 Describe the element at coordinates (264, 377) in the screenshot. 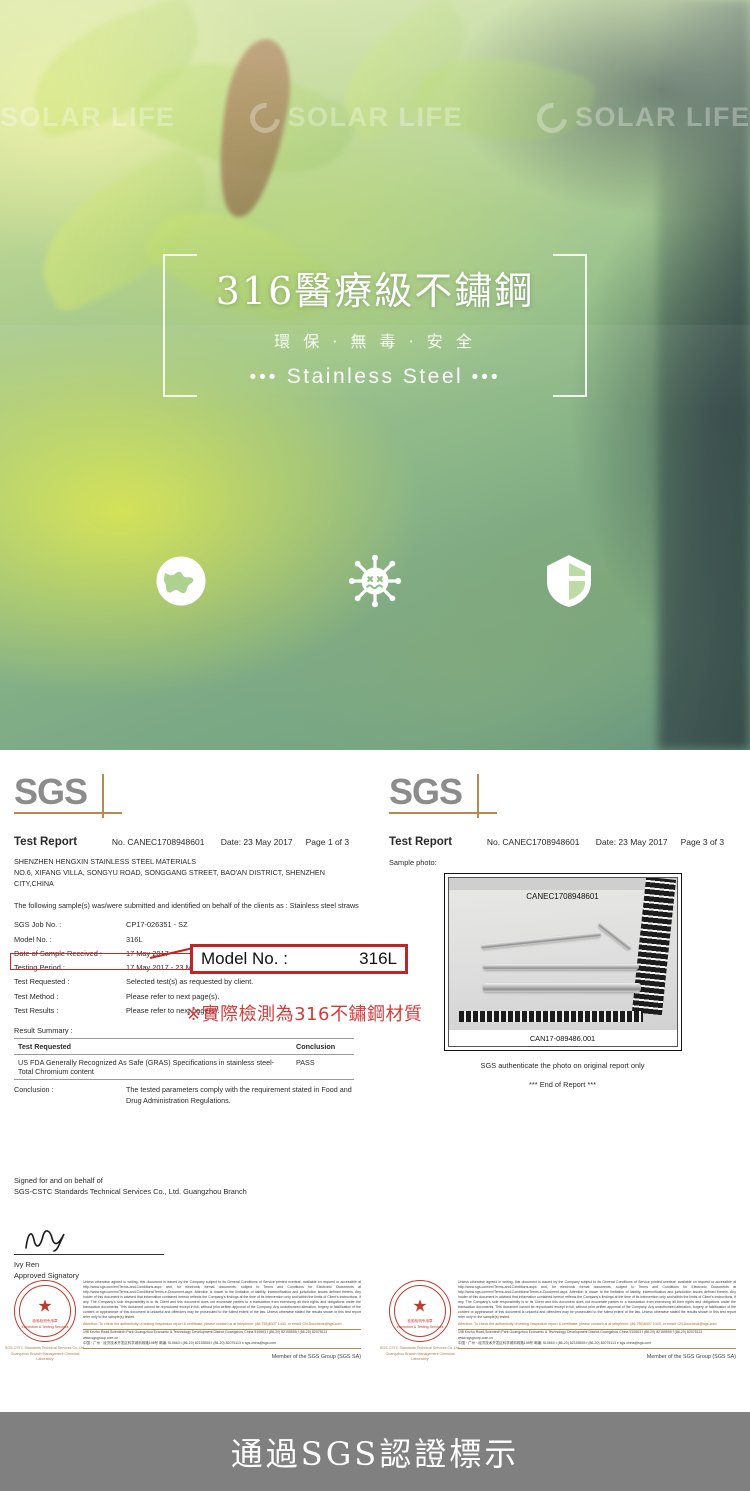

I see `dots-left: •••` at that location.